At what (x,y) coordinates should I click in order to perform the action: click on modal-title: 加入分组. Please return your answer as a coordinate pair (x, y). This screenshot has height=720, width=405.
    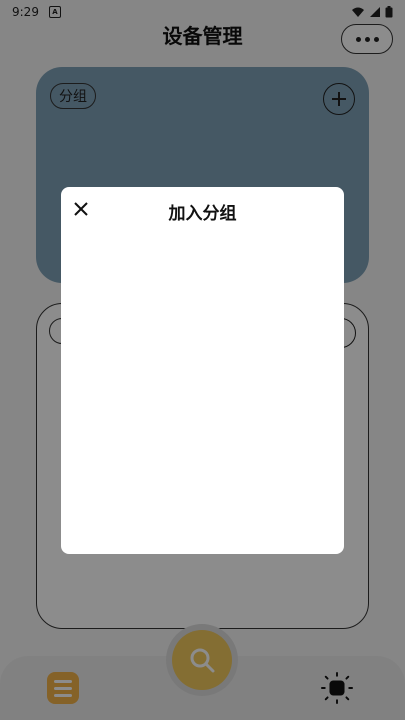
    Looking at the image, I should click on (202, 214).